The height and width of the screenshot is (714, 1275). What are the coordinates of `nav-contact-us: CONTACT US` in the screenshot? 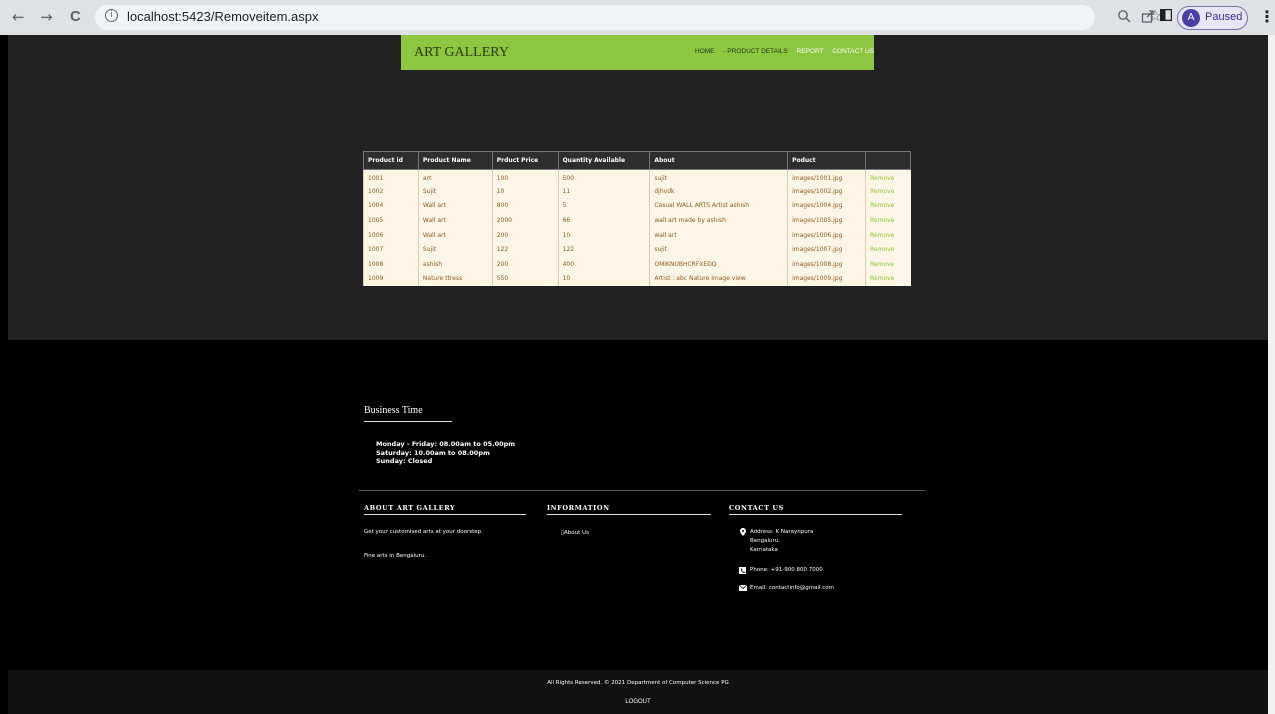 It's located at (853, 51).